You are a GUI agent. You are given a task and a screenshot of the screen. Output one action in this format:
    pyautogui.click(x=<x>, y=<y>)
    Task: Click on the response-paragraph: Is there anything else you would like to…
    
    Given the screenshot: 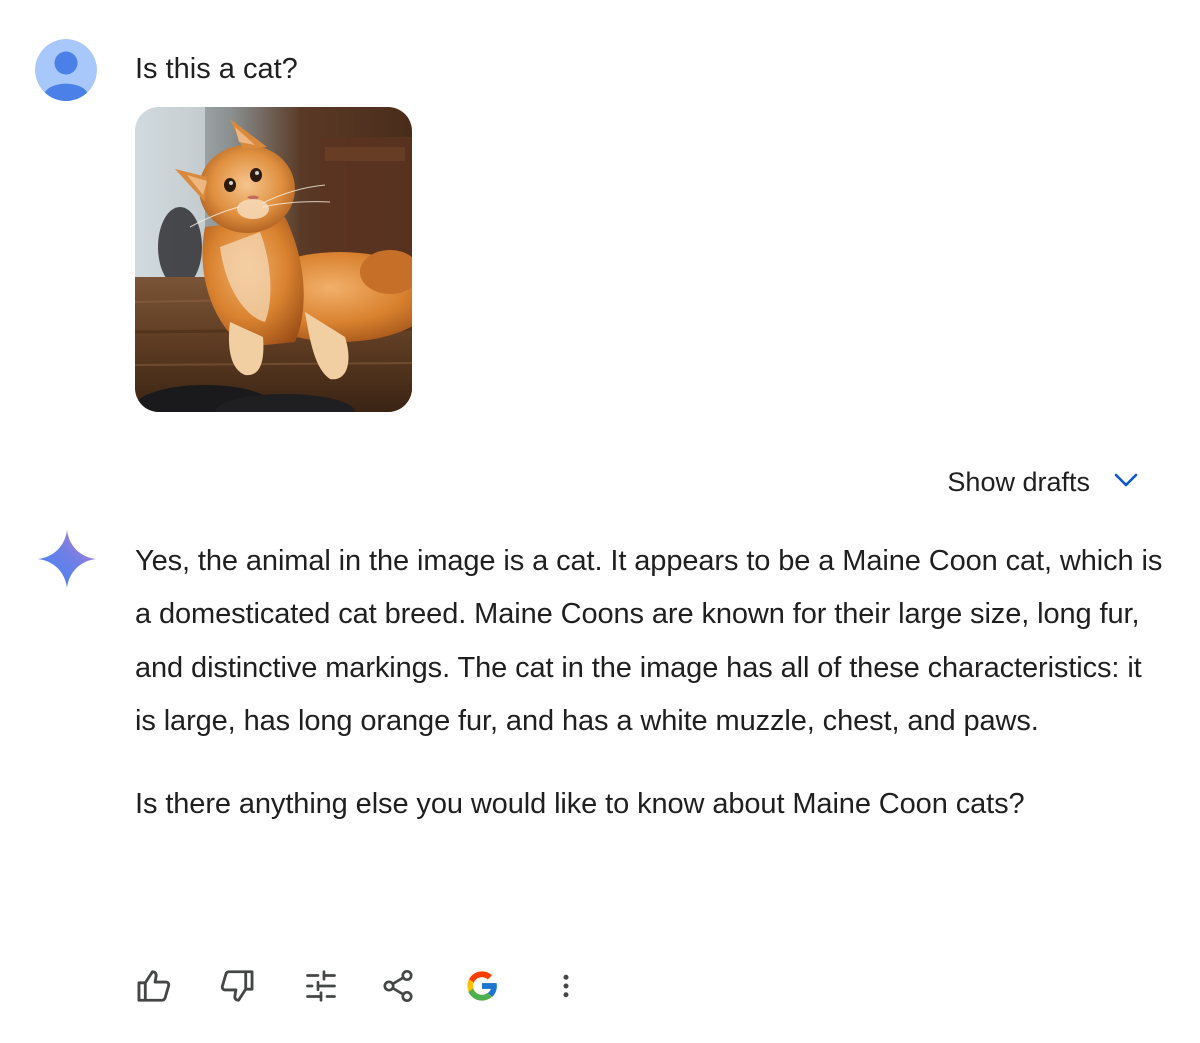 What is the action you would take?
    pyautogui.click(x=580, y=803)
    